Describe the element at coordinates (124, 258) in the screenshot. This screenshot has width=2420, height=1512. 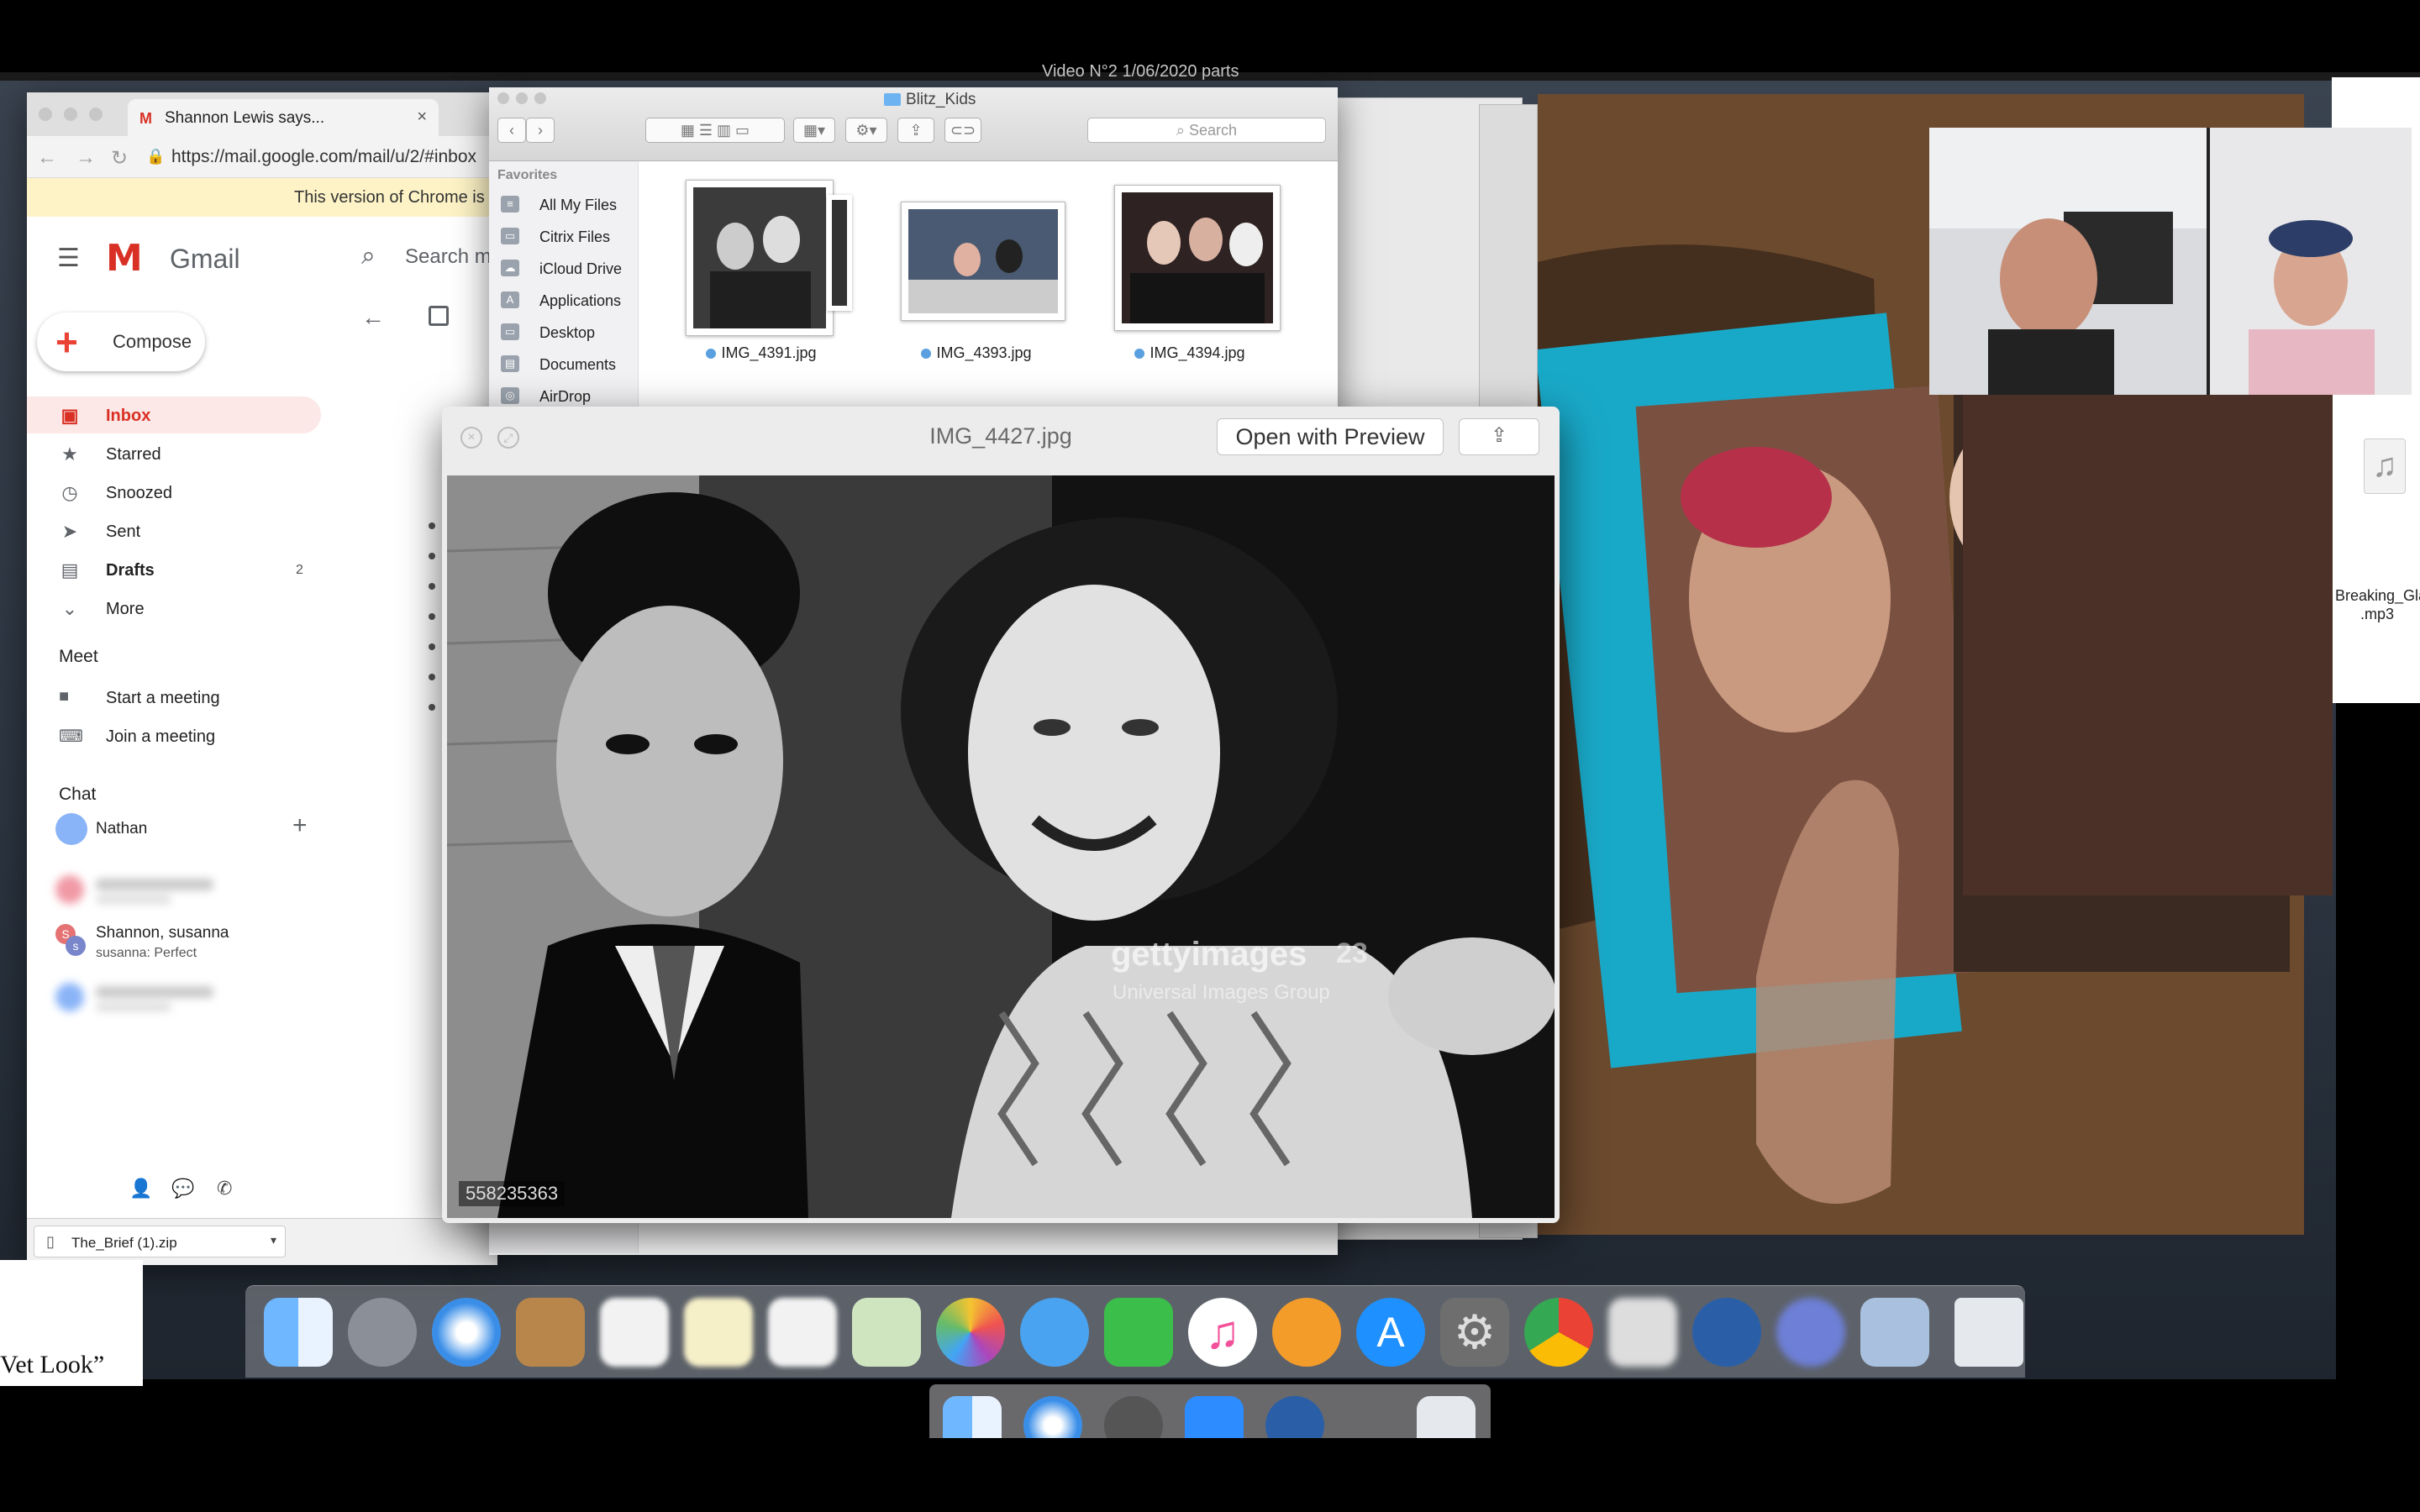
I see `gmail-logo-icon: M` at that location.